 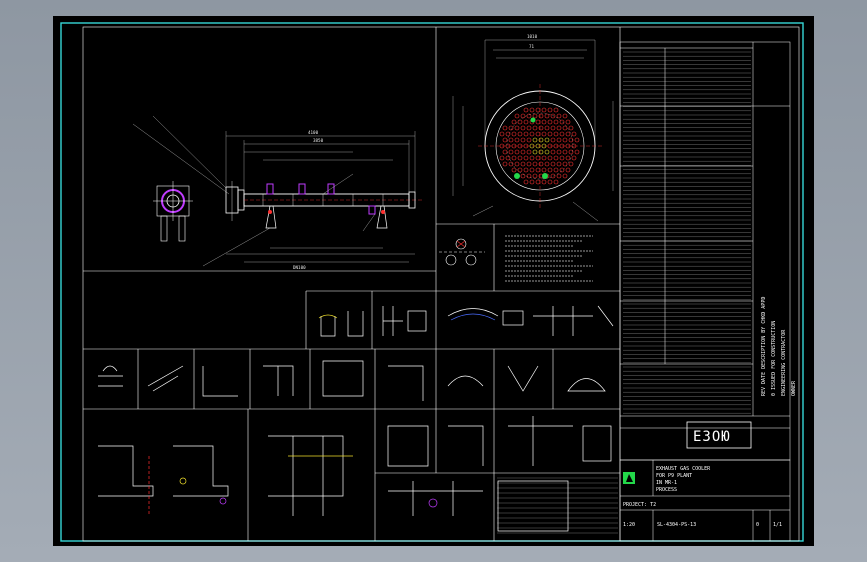 What do you see at coordinates (313, 132) in the screenshot?
I see `overall-length-label: 4100` at bounding box center [313, 132].